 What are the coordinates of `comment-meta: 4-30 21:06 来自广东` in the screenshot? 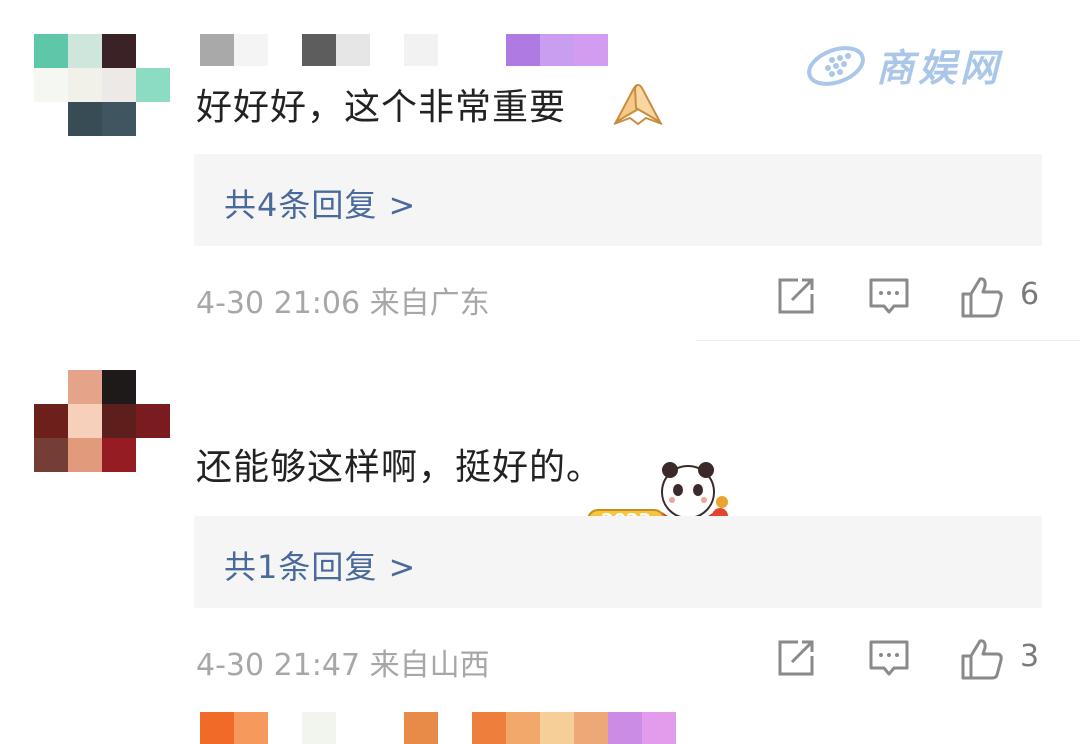 It's located at (343, 300).